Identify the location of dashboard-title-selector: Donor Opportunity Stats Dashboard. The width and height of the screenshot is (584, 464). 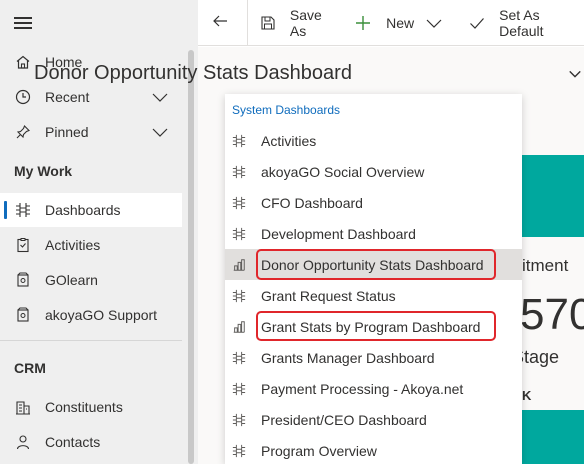
(193, 73).